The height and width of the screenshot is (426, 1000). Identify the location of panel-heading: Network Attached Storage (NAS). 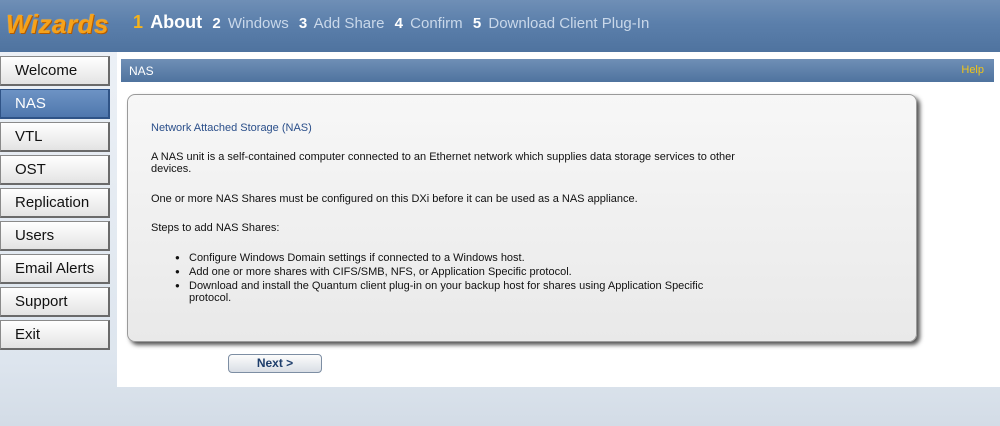
(231, 128).